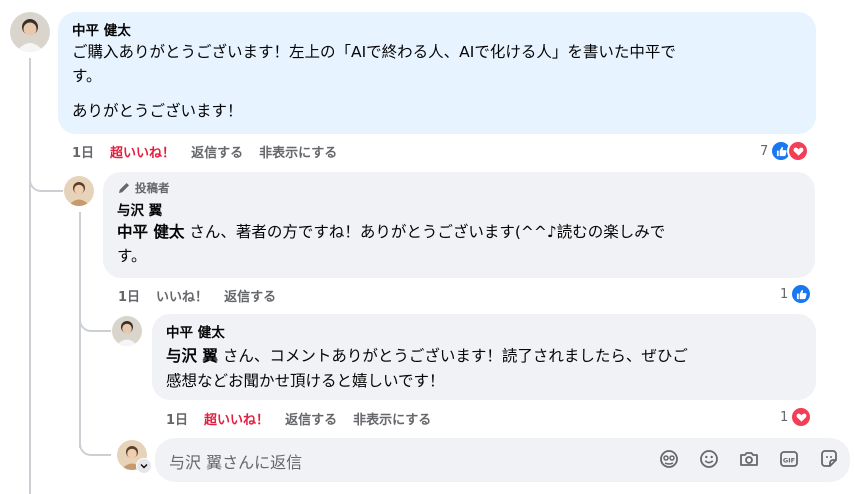  I want to click on reply-text-line1: 中平 健太 さん、著者の方ですね！ありがとうございます(^^♪読むの楽しみで, so click(391, 232).